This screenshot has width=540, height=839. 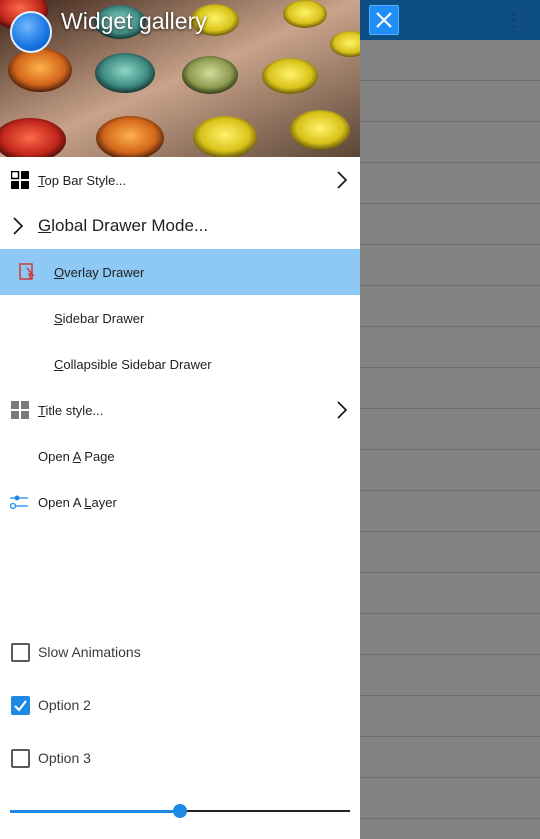 I want to click on checkbox-option-3: Option 3, so click(x=180, y=758).